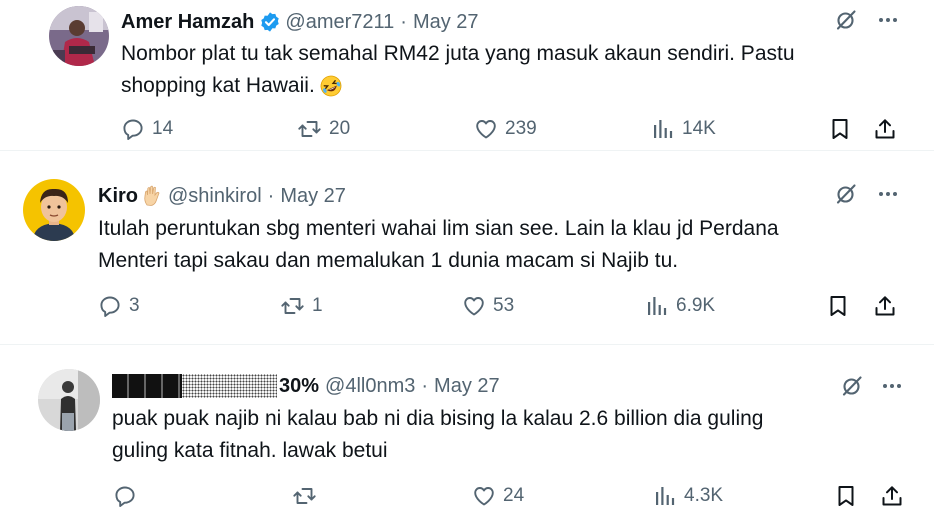  What do you see at coordinates (323, 129) in the screenshot?
I see `repost-button: 20` at bounding box center [323, 129].